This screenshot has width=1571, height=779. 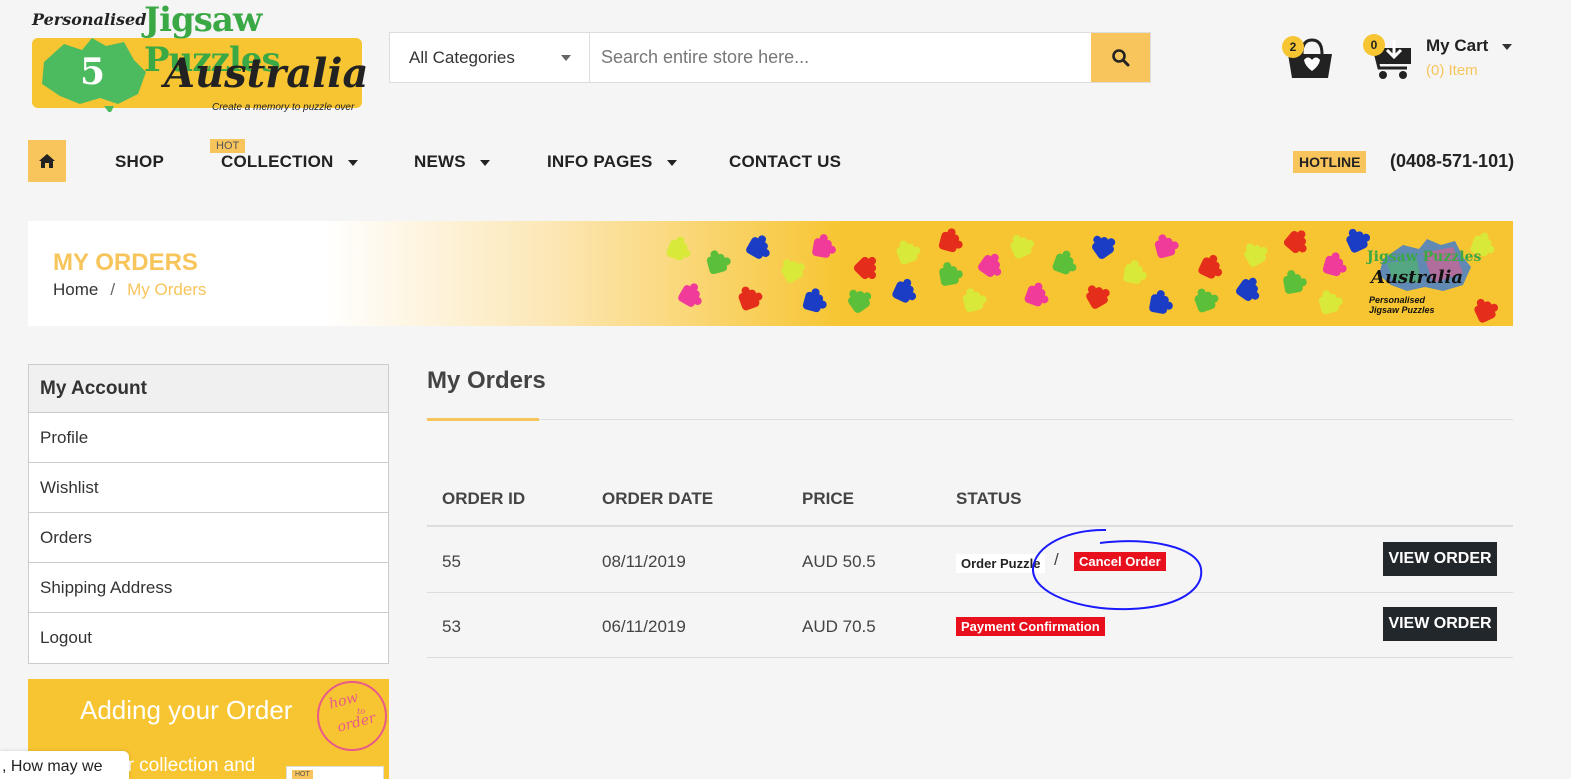 I want to click on banner-logo-line2: Australia, so click(x=1417, y=277).